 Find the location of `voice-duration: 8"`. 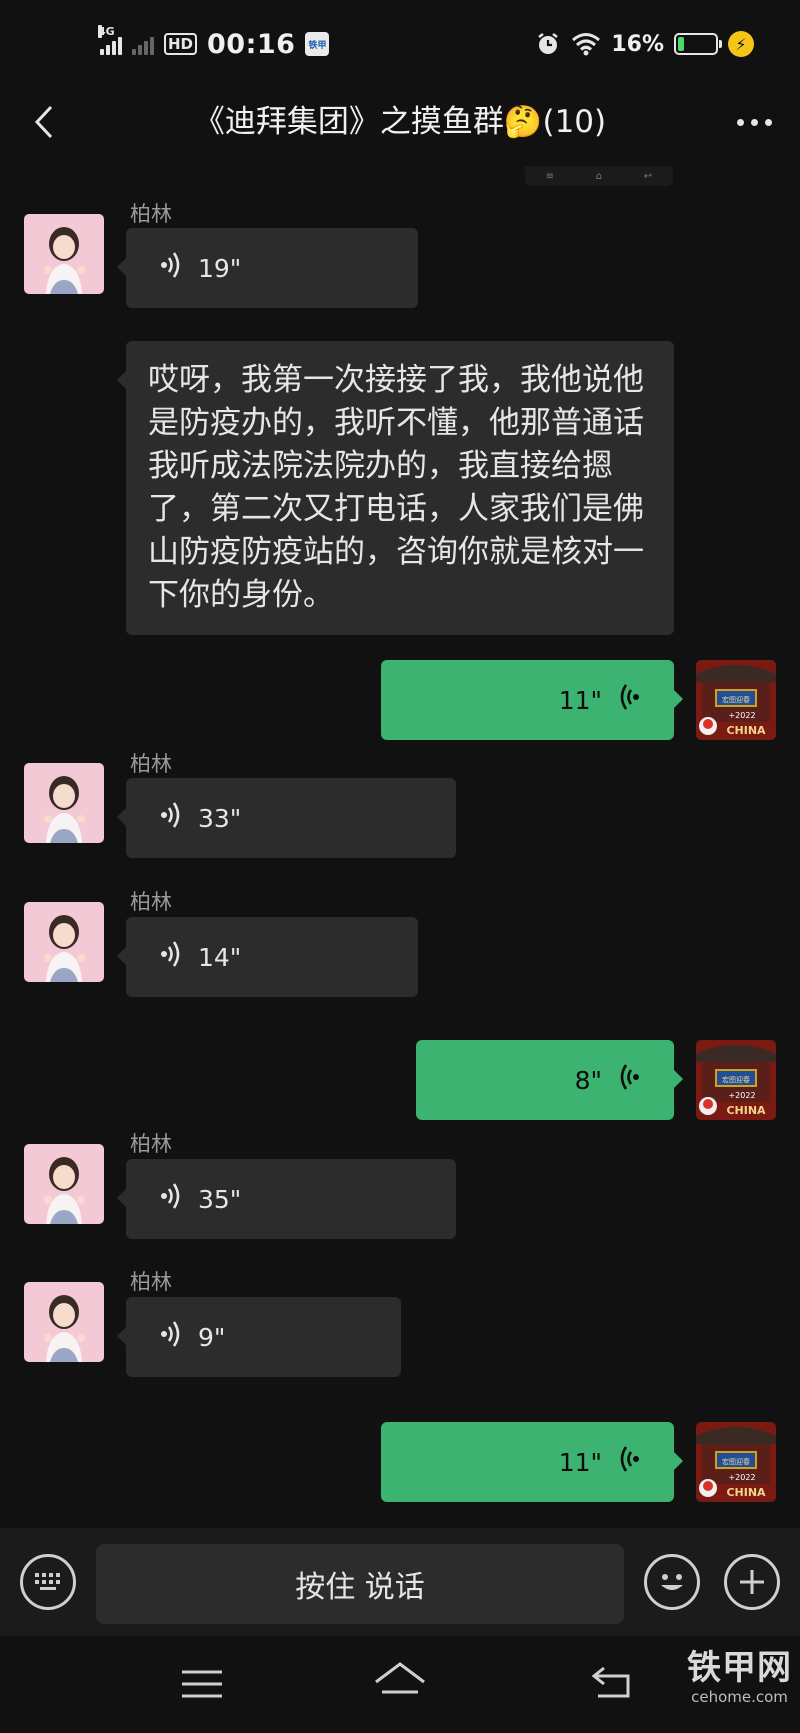

voice-duration: 8" is located at coordinates (588, 1080).